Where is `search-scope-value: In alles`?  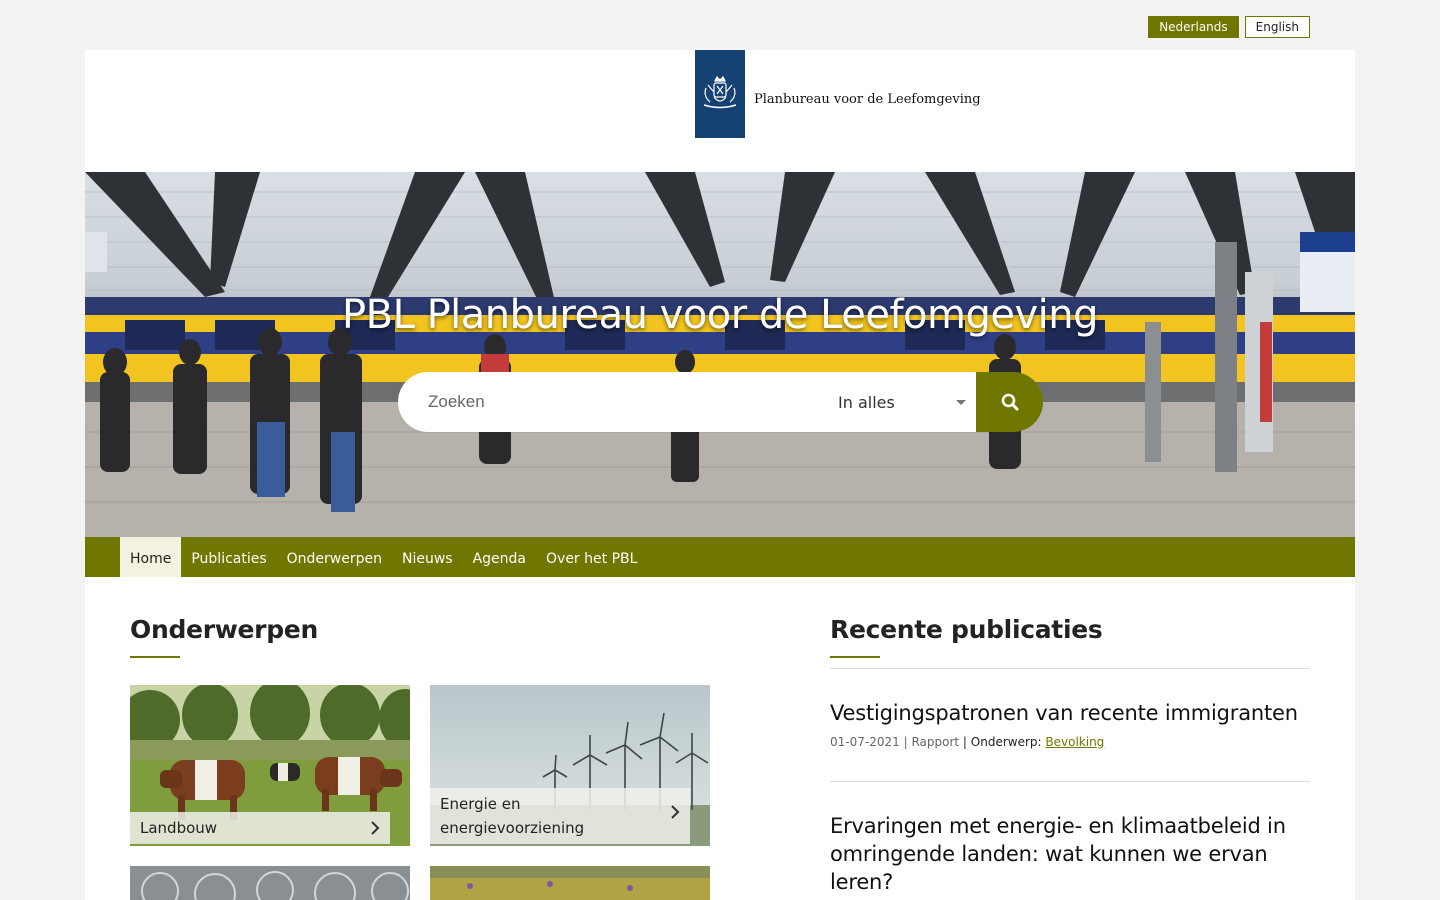
search-scope-value: In alles is located at coordinates (866, 402).